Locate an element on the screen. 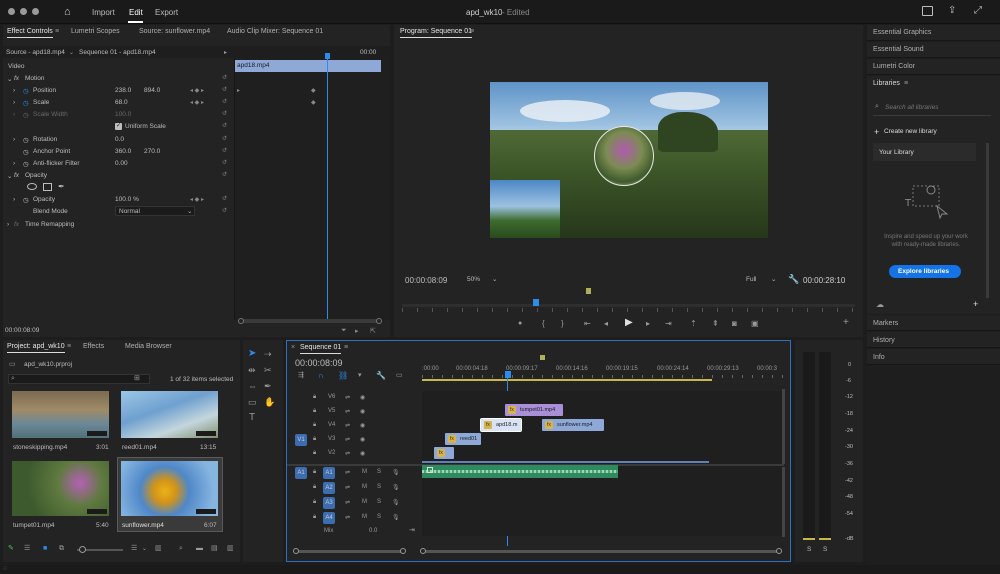  quick-export-icon is located at coordinates (927, 11).